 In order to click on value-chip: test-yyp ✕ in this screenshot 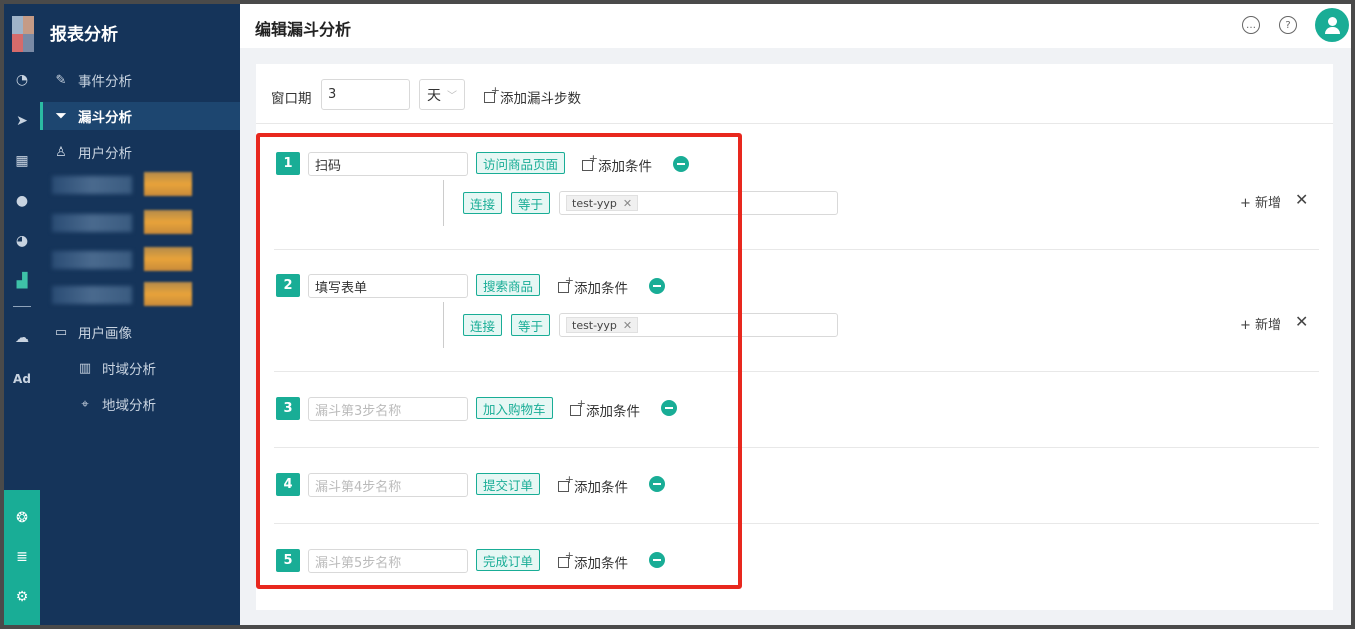, I will do `click(602, 325)`.